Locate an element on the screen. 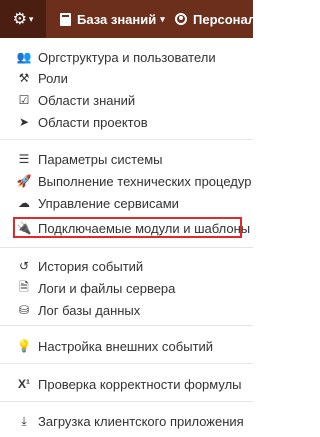 Image resolution: width=320 pixels, height=437 pixels. menu-item-label: Области проектов is located at coordinates (93, 122).